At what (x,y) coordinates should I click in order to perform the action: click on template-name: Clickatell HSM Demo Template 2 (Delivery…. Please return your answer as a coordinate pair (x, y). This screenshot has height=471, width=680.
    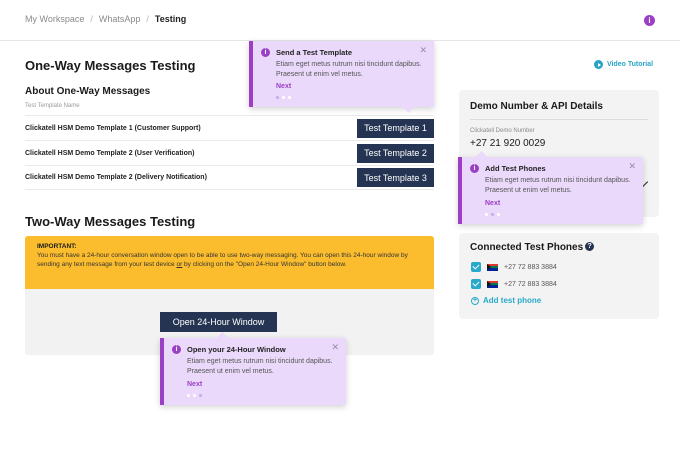
    Looking at the image, I should click on (116, 177).